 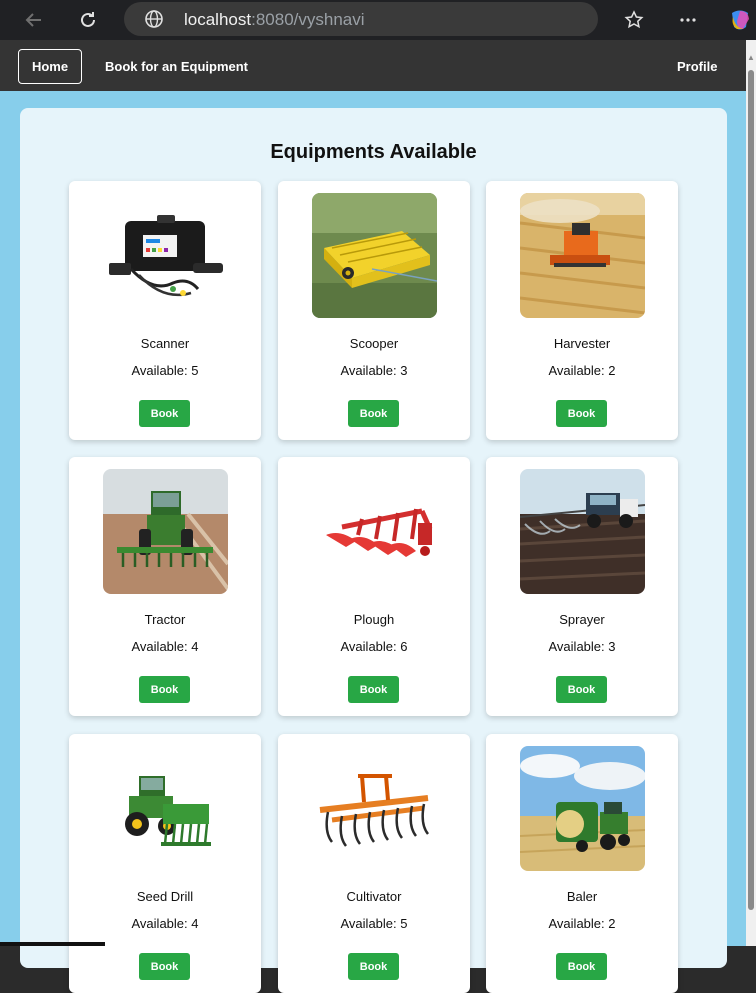 What do you see at coordinates (582, 531) in the screenshot?
I see `sprayer-image` at bounding box center [582, 531].